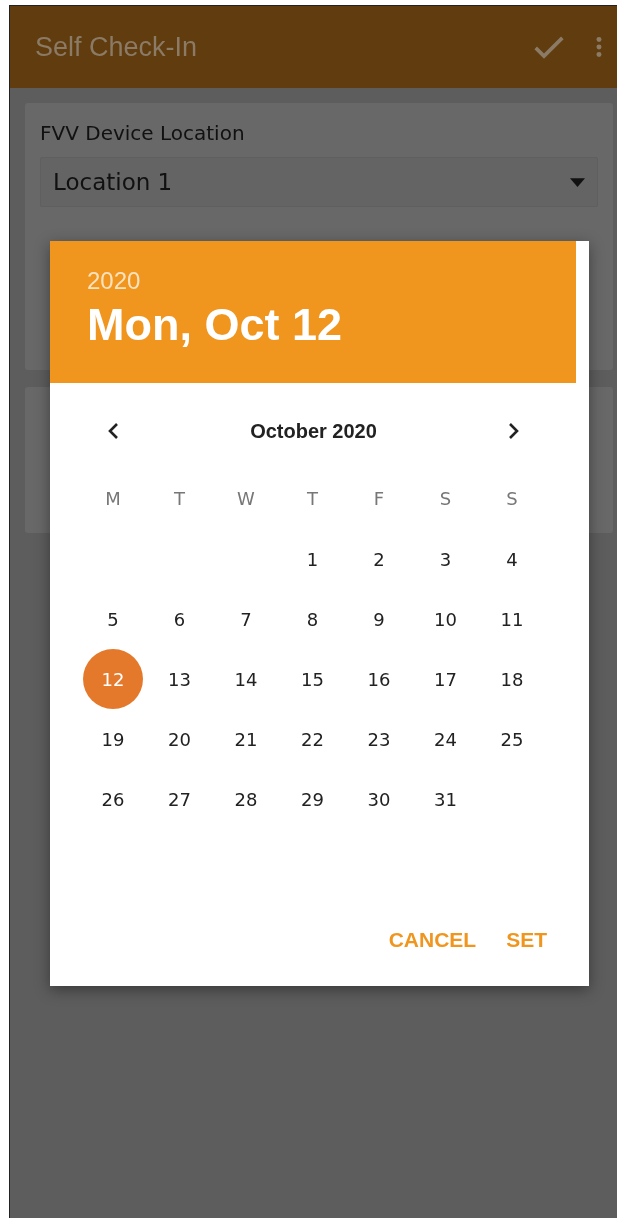  Describe the element at coordinates (445, 799) in the screenshot. I see `calendar-day: 31` at that location.